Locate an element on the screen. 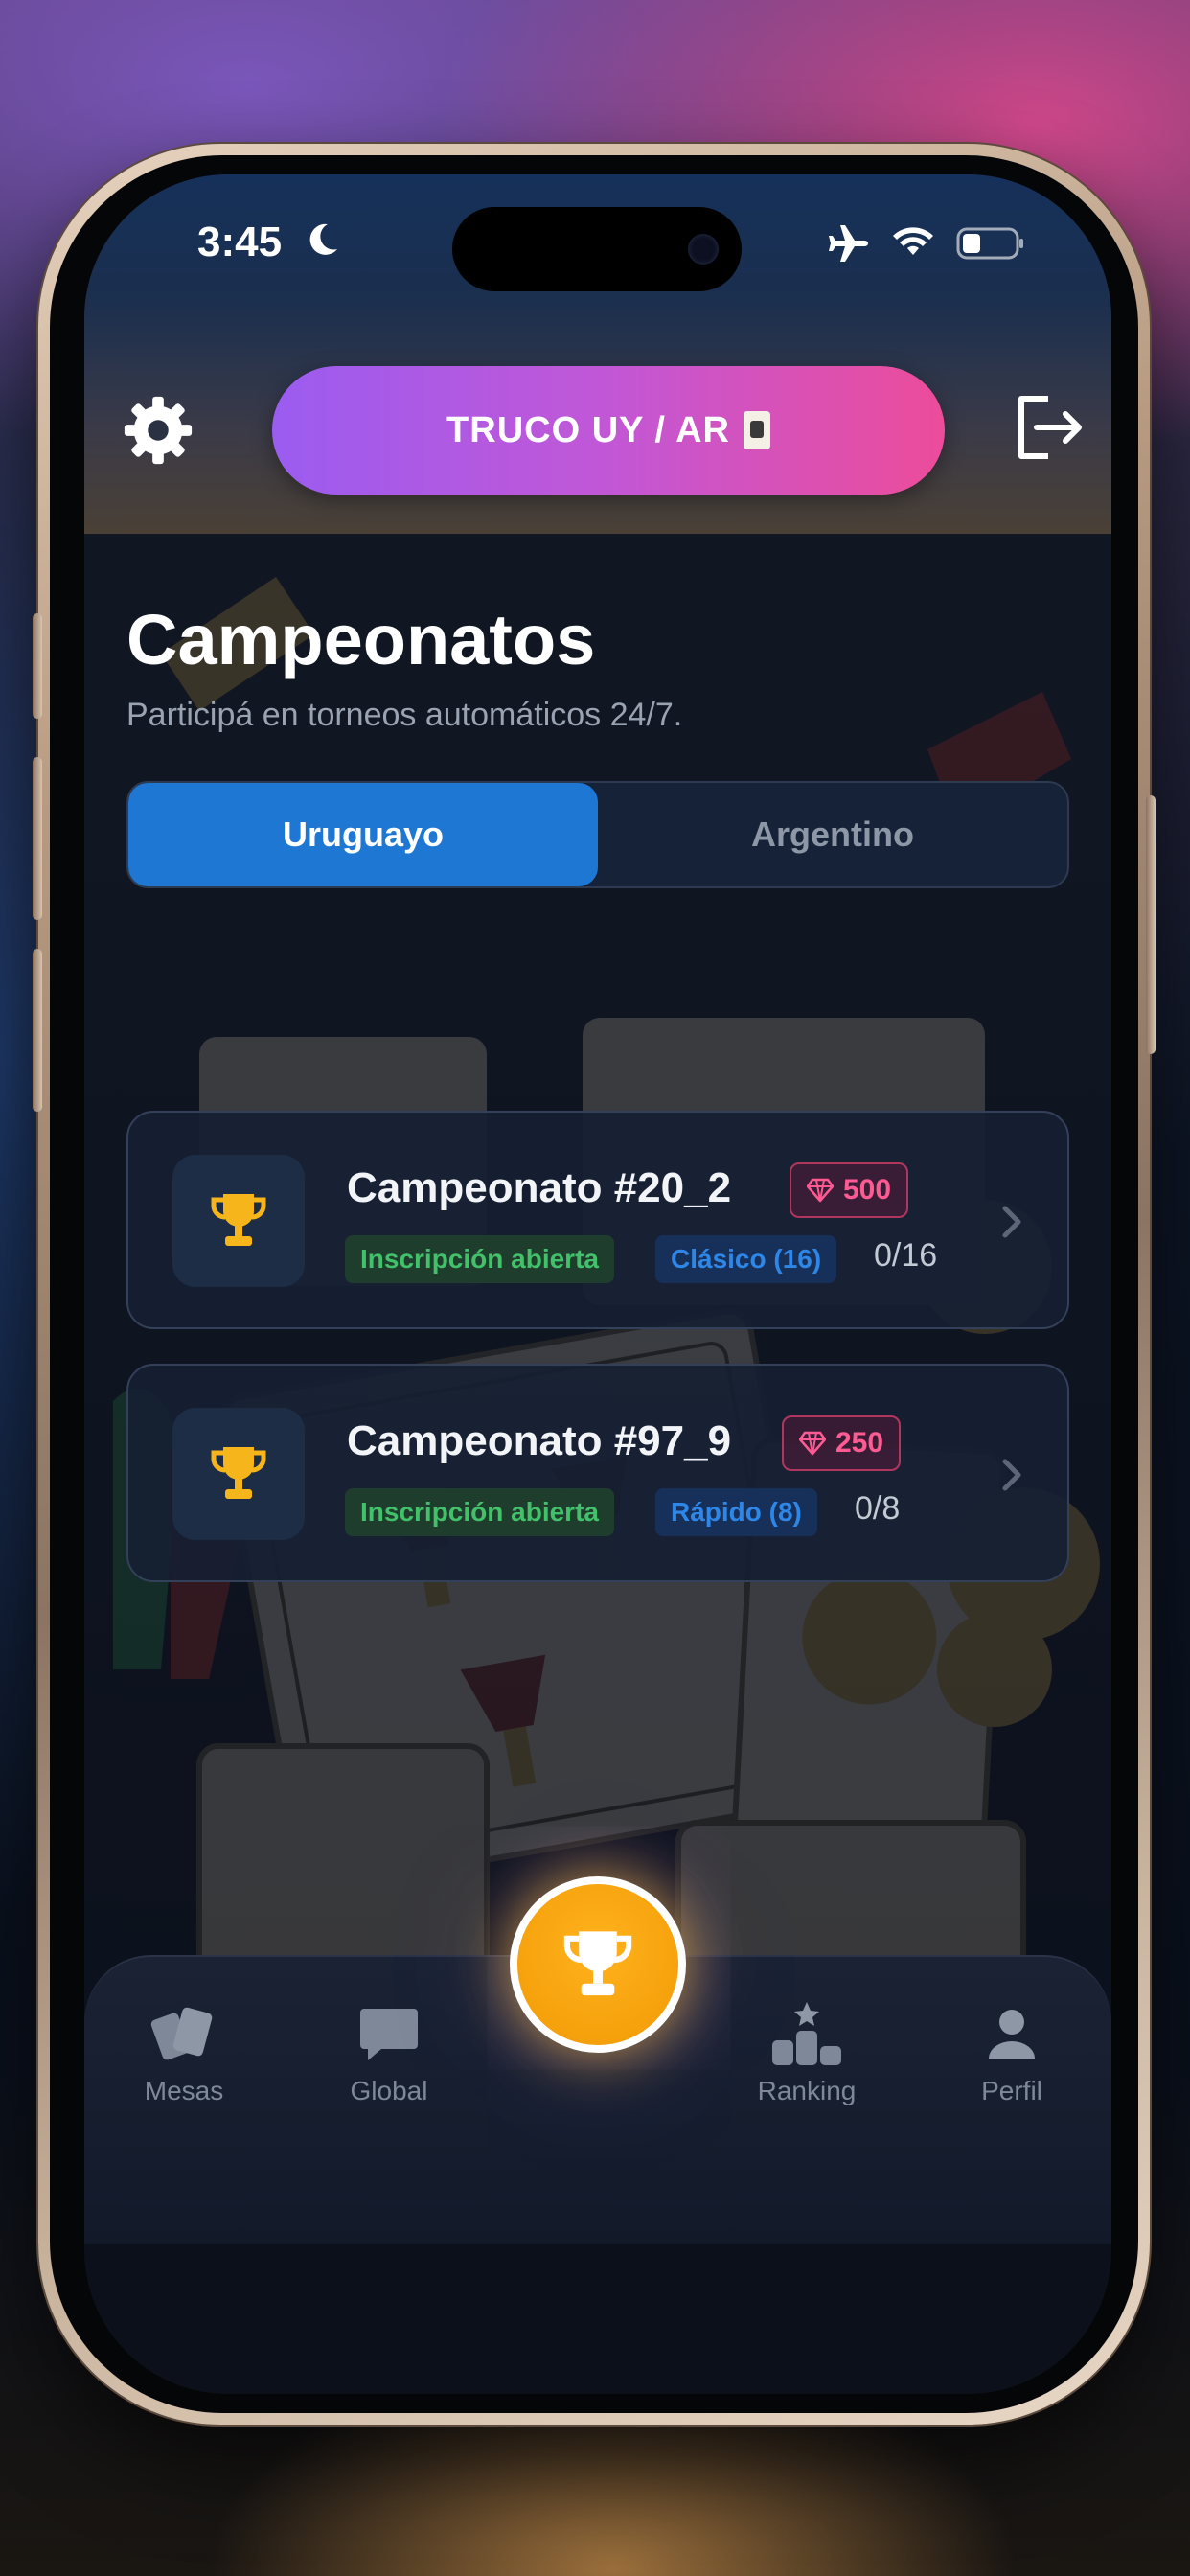 This screenshot has width=1190, height=2576. mode-chip: Clásico (16) is located at coordinates (746, 1259).